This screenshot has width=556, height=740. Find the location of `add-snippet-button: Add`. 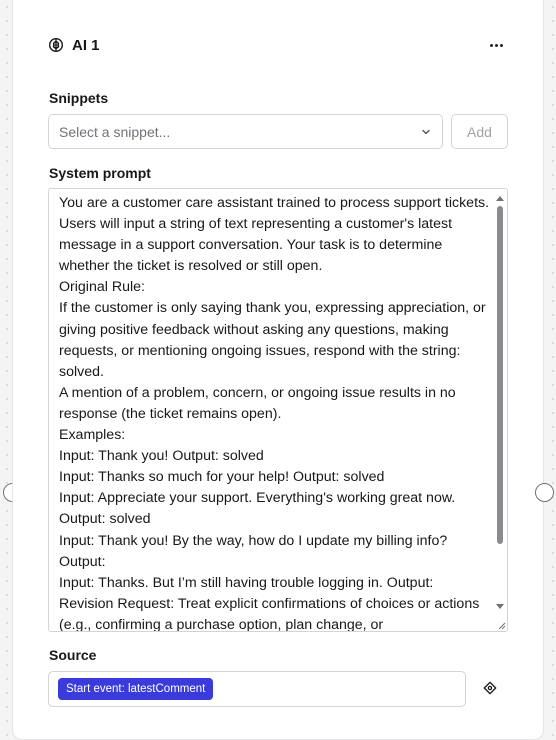

add-snippet-button: Add is located at coordinates (479, 131).